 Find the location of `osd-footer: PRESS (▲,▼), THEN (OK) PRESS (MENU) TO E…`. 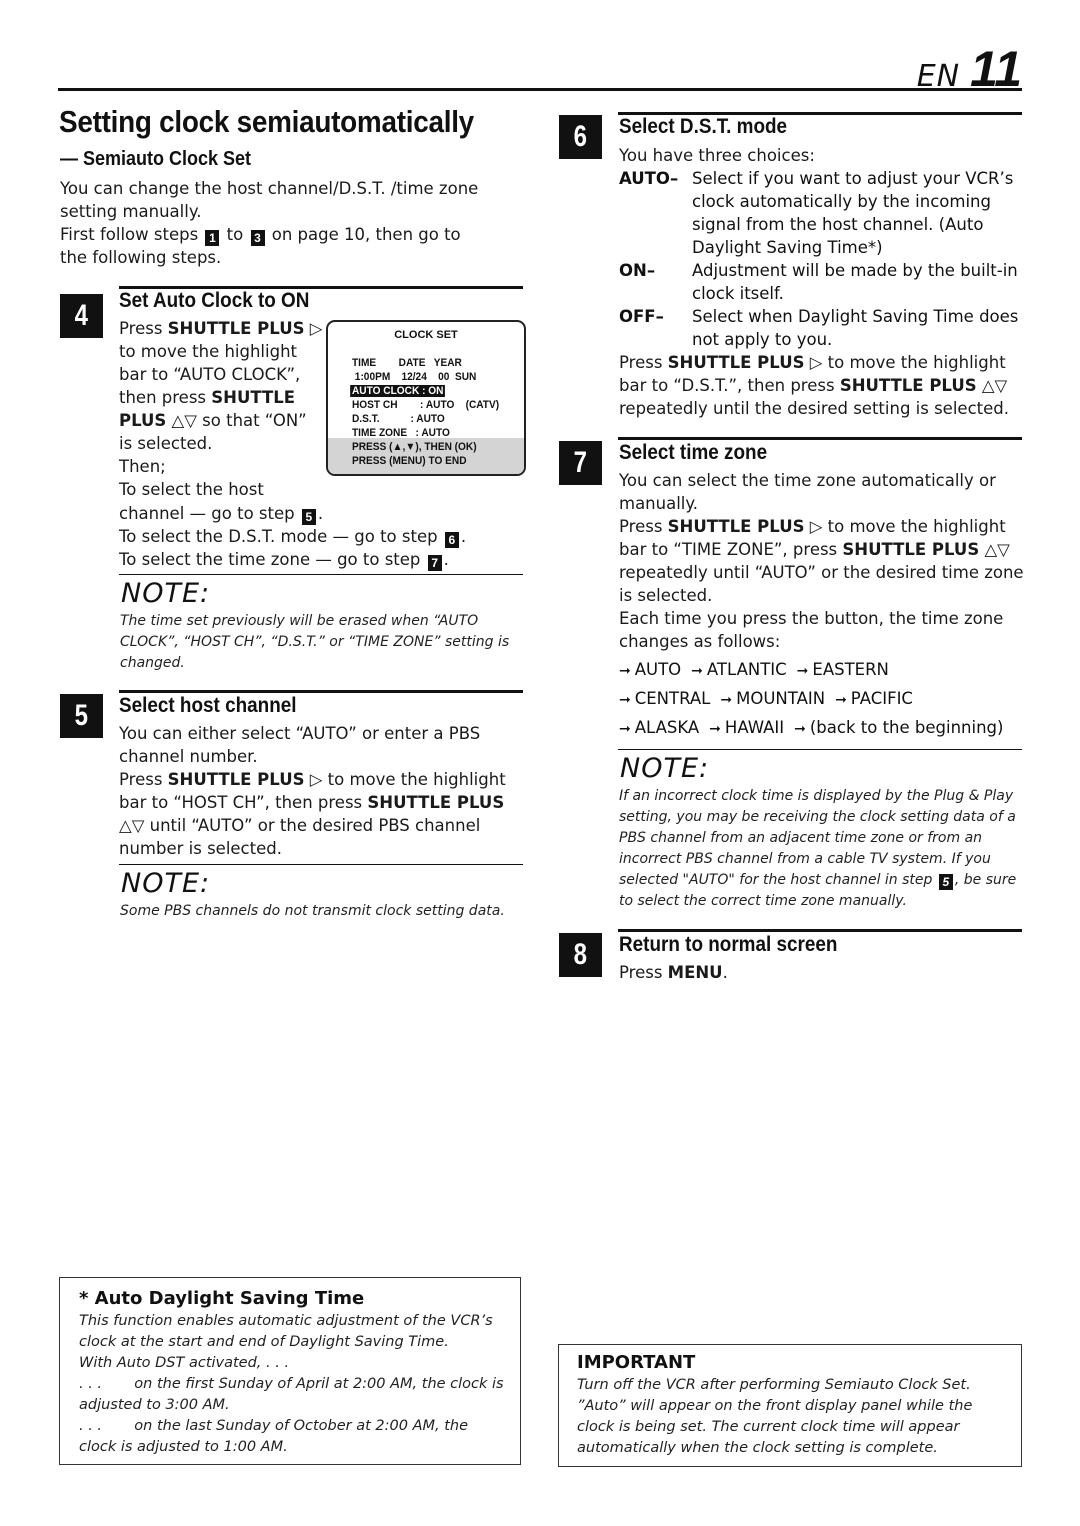

osd-footer: PRESS (▲,▼), THEN (OK) PRESS (MENU) TO E… is located at coordinates (426, 456).